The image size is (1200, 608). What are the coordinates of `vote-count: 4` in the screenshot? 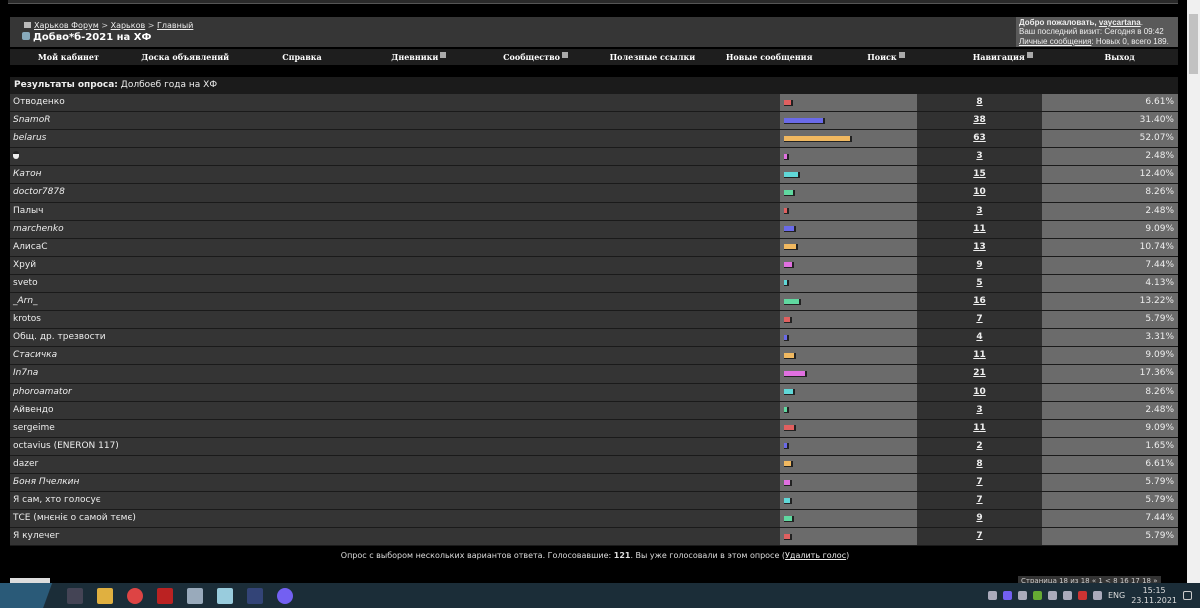 It's located at (979, 338).